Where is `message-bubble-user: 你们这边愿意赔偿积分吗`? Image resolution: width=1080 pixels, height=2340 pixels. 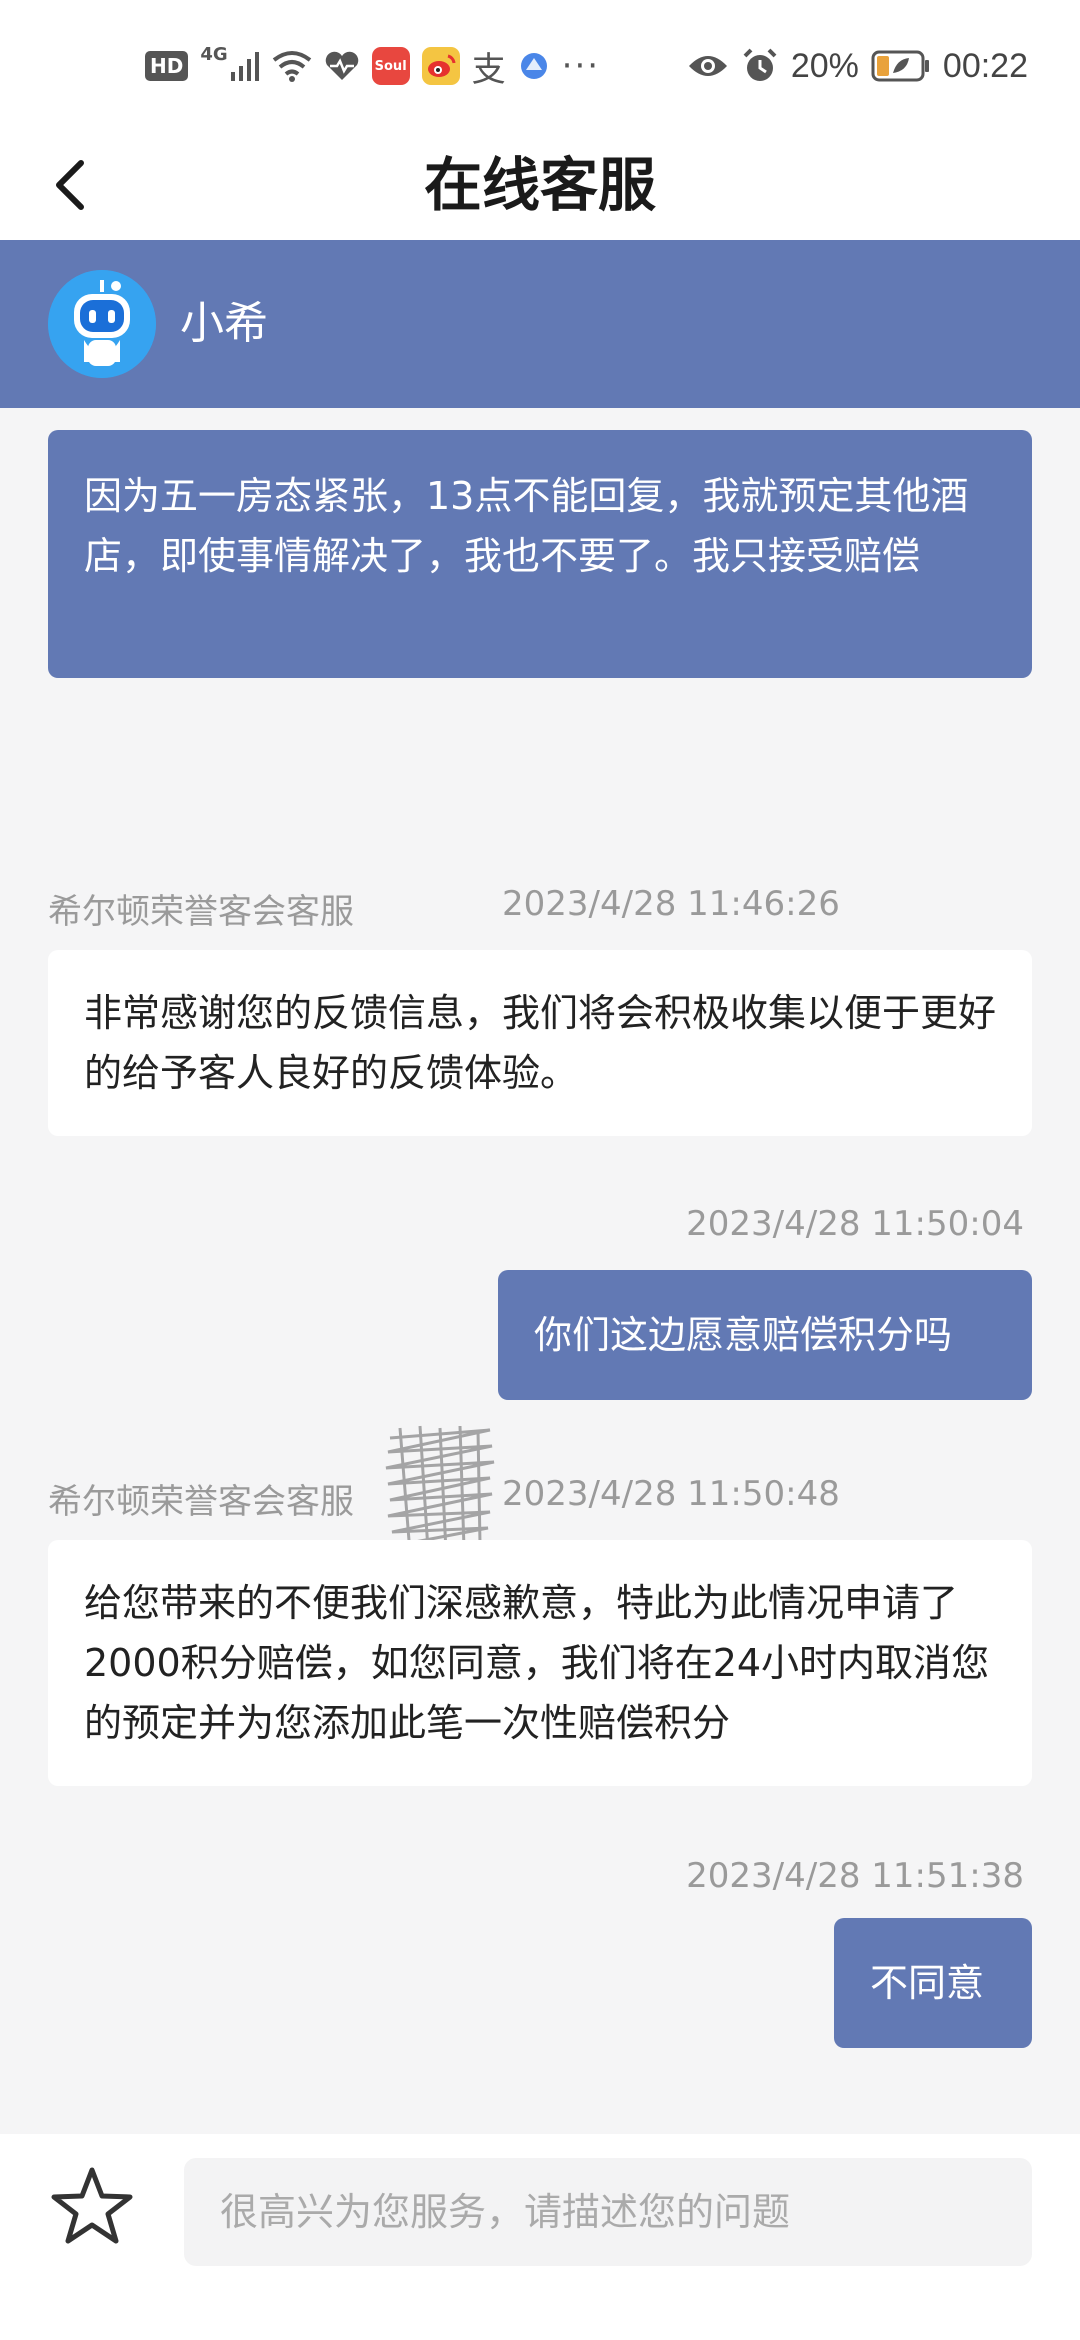 message-bubble-user: 你们这边愿意赔偿积分吗 is located at coordinates (765, 1335).